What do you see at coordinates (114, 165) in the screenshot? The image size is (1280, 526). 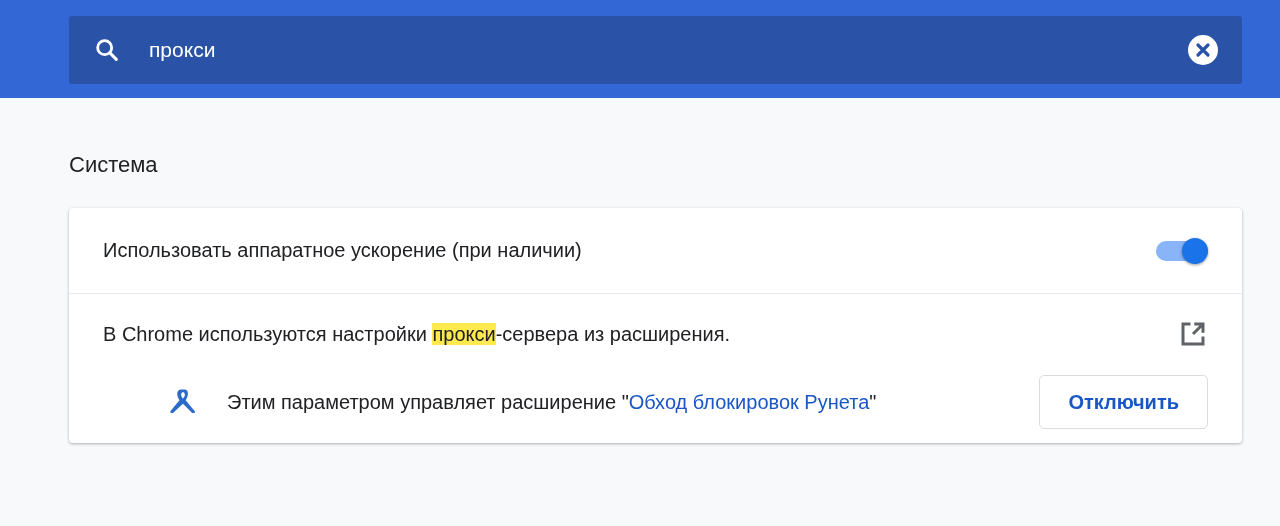 I see `section-title: Система` at bounding box center [114, 165].